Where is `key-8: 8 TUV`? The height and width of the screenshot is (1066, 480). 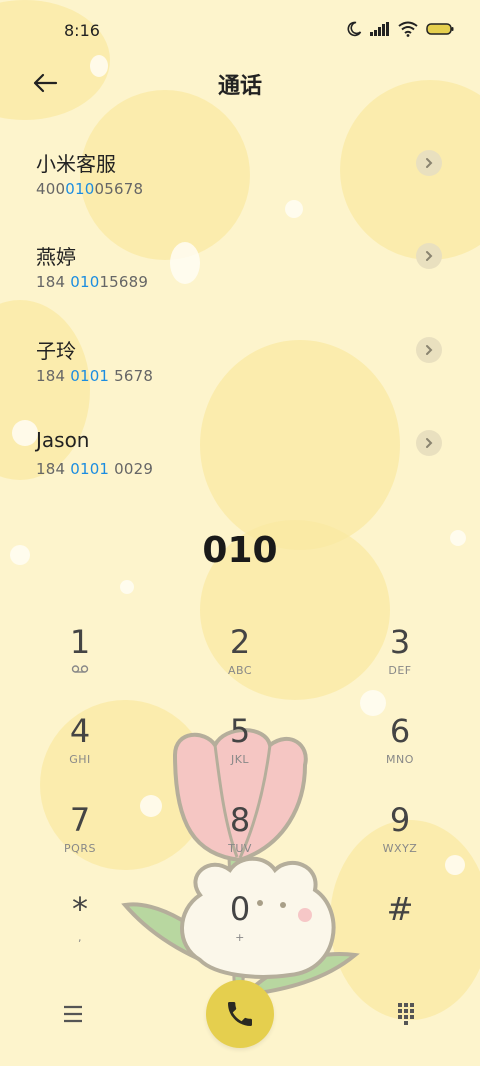 key-8: 8 TUV is located at coordinates (240, 840).